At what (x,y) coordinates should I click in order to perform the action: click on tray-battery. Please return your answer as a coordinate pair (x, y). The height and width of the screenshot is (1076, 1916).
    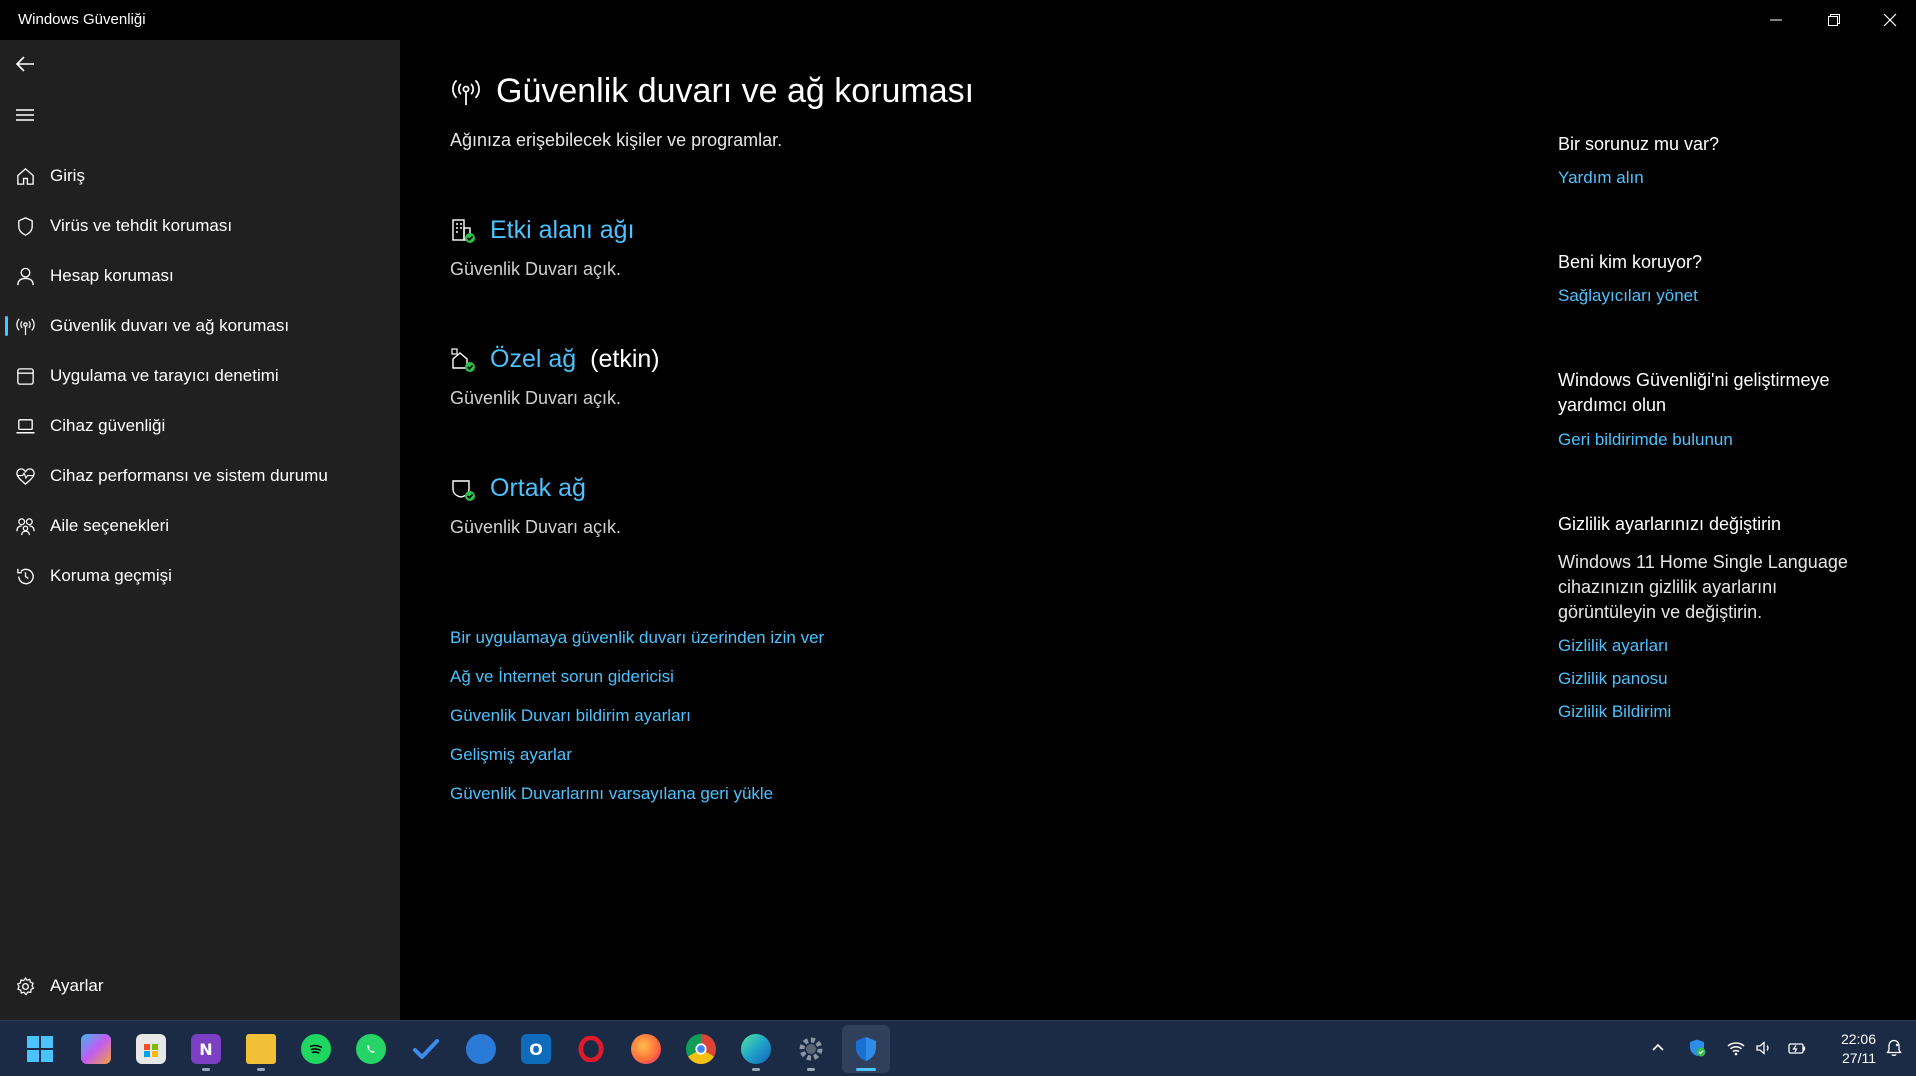
    Looking at the image, I should click on (1797, 1048).